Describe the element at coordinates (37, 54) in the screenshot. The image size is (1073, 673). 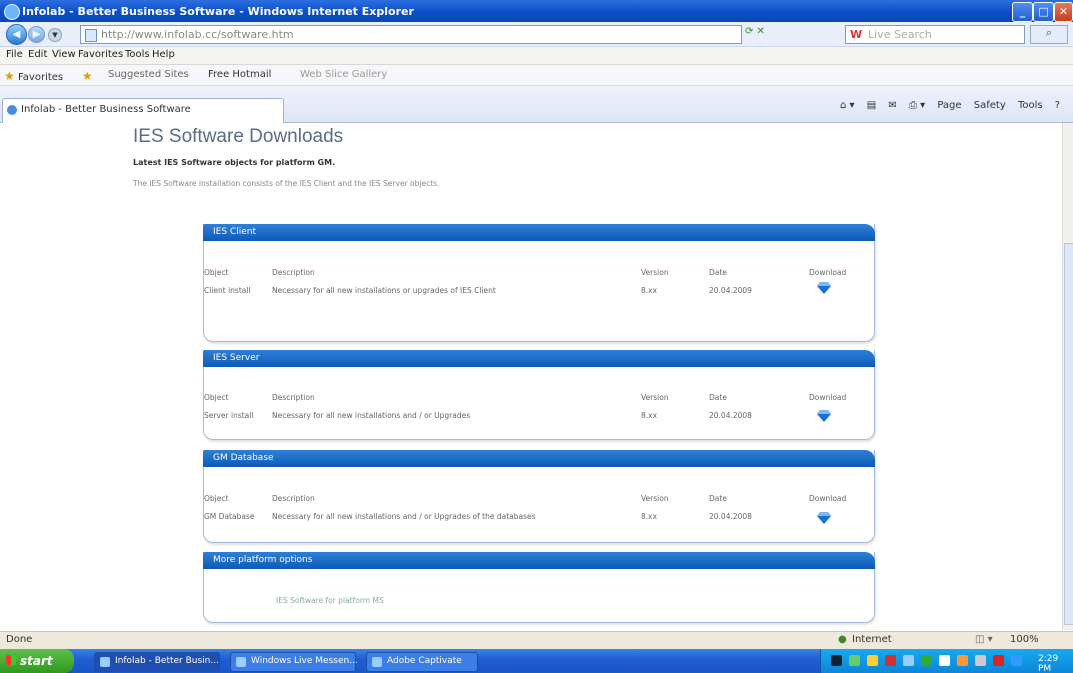
I see `menu-edit: Edit` at that location.